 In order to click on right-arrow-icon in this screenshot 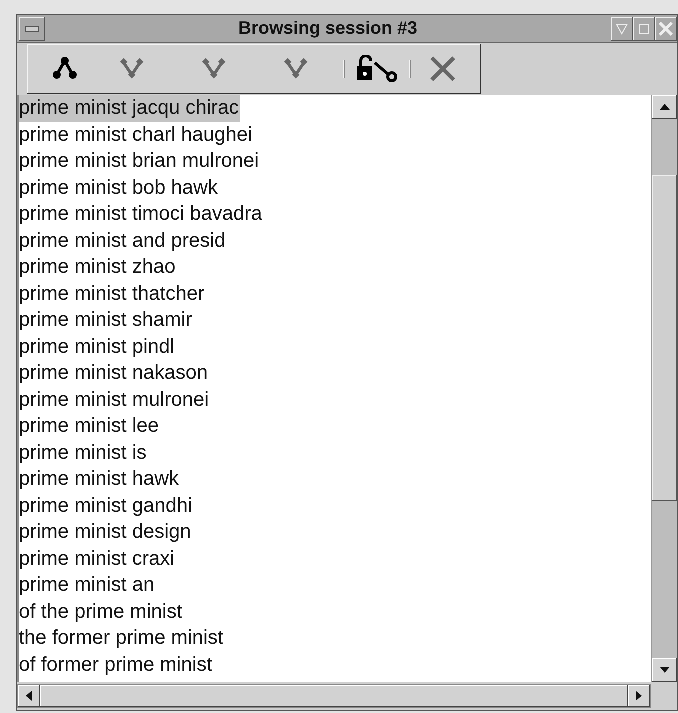, I will do `click(639, 696)`.